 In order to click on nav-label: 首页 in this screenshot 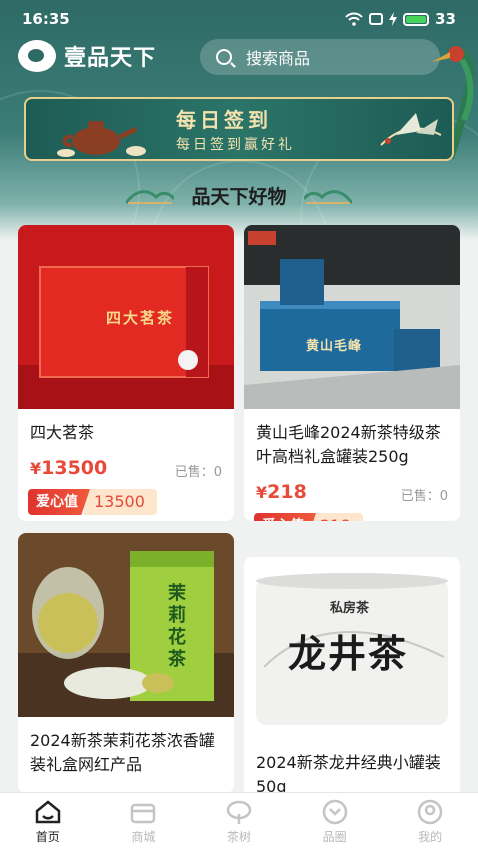, I will do `click(47, 837)`.